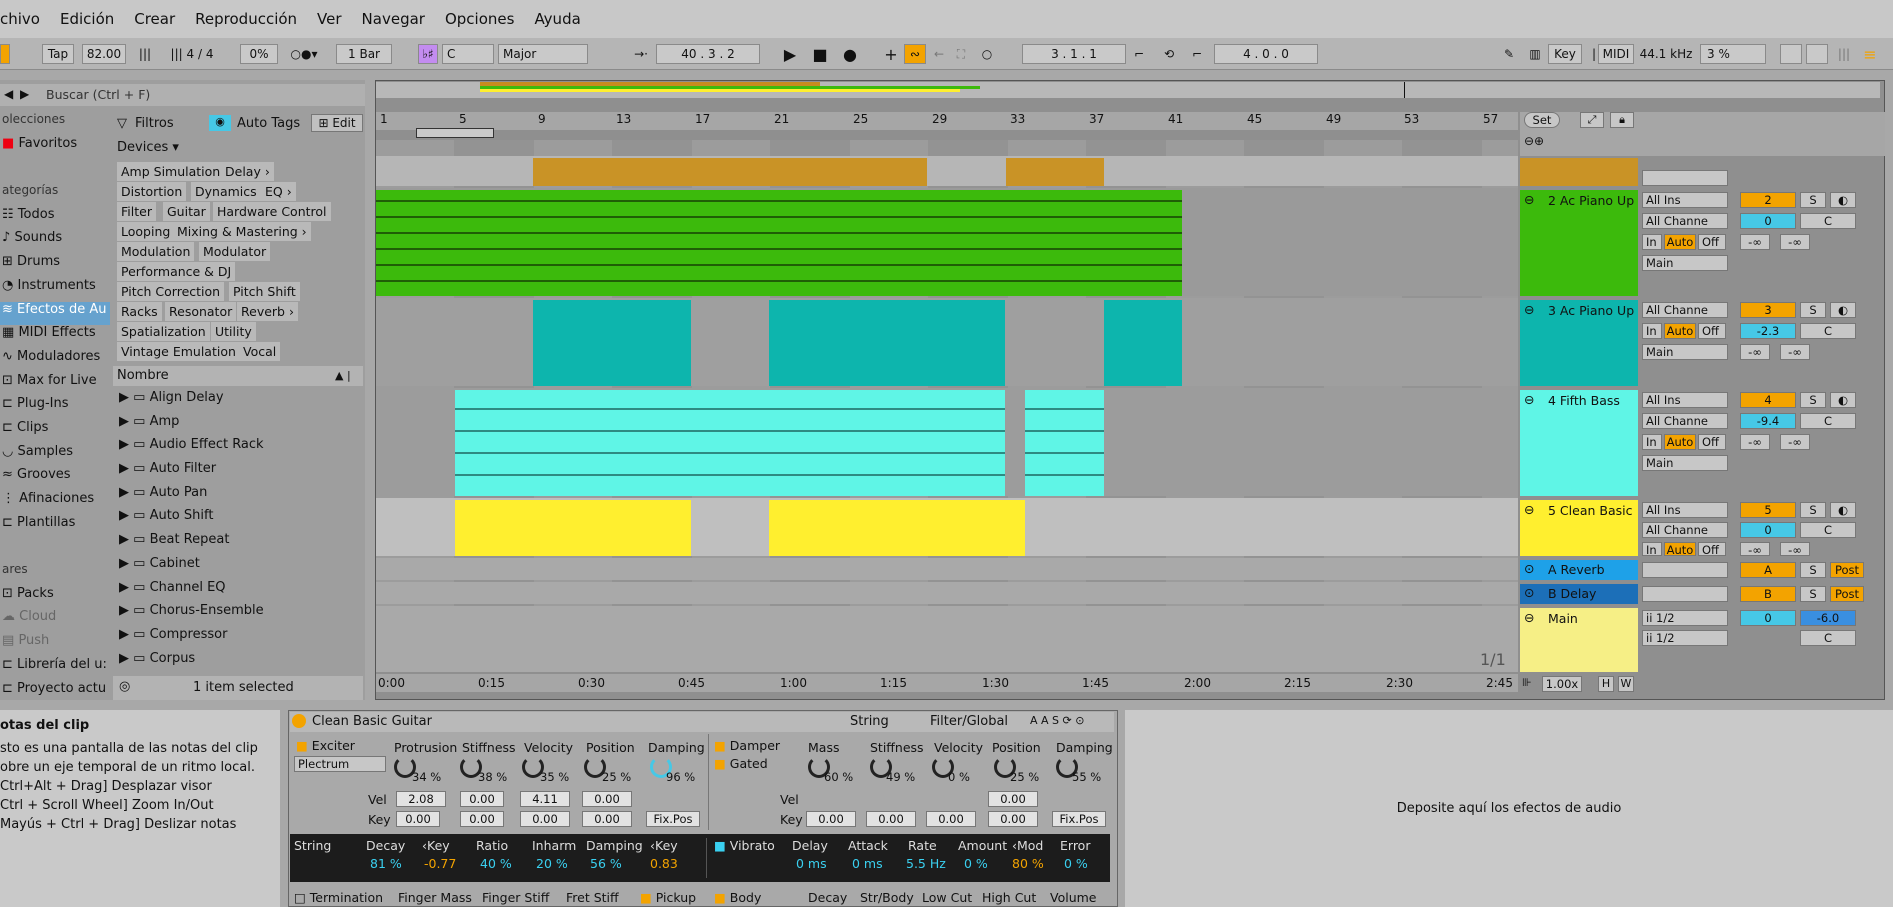 Image resolution: width=1893 pixels, height=907 pixels. I want to click on overdub-icon: +, so click(891, 54).